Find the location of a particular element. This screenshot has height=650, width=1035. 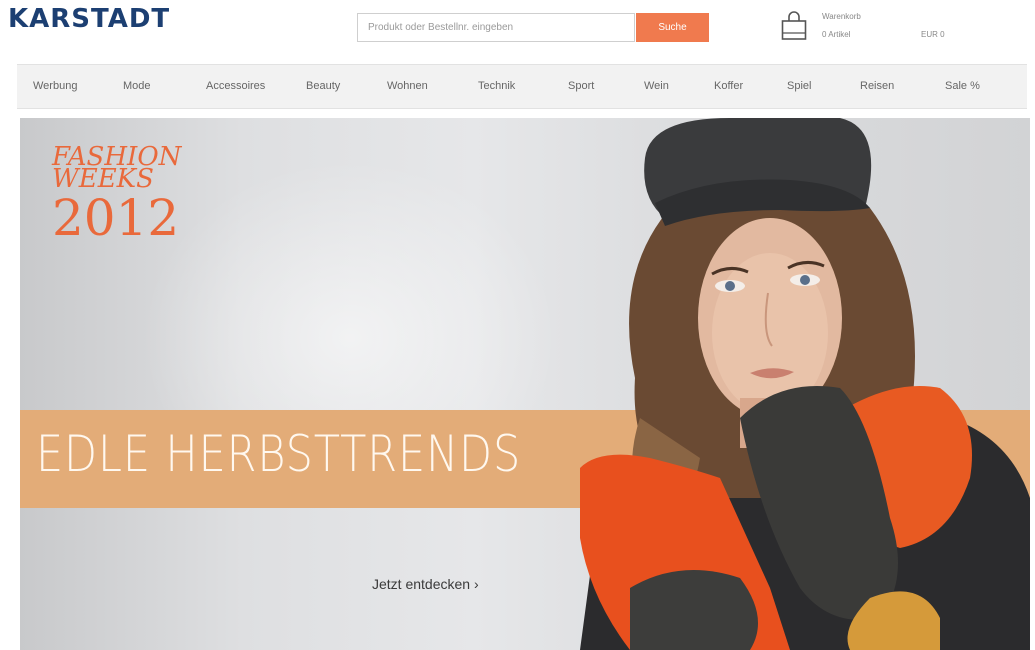

nav-item-accessoires: Accessoires is located at coordinates (235, 86).